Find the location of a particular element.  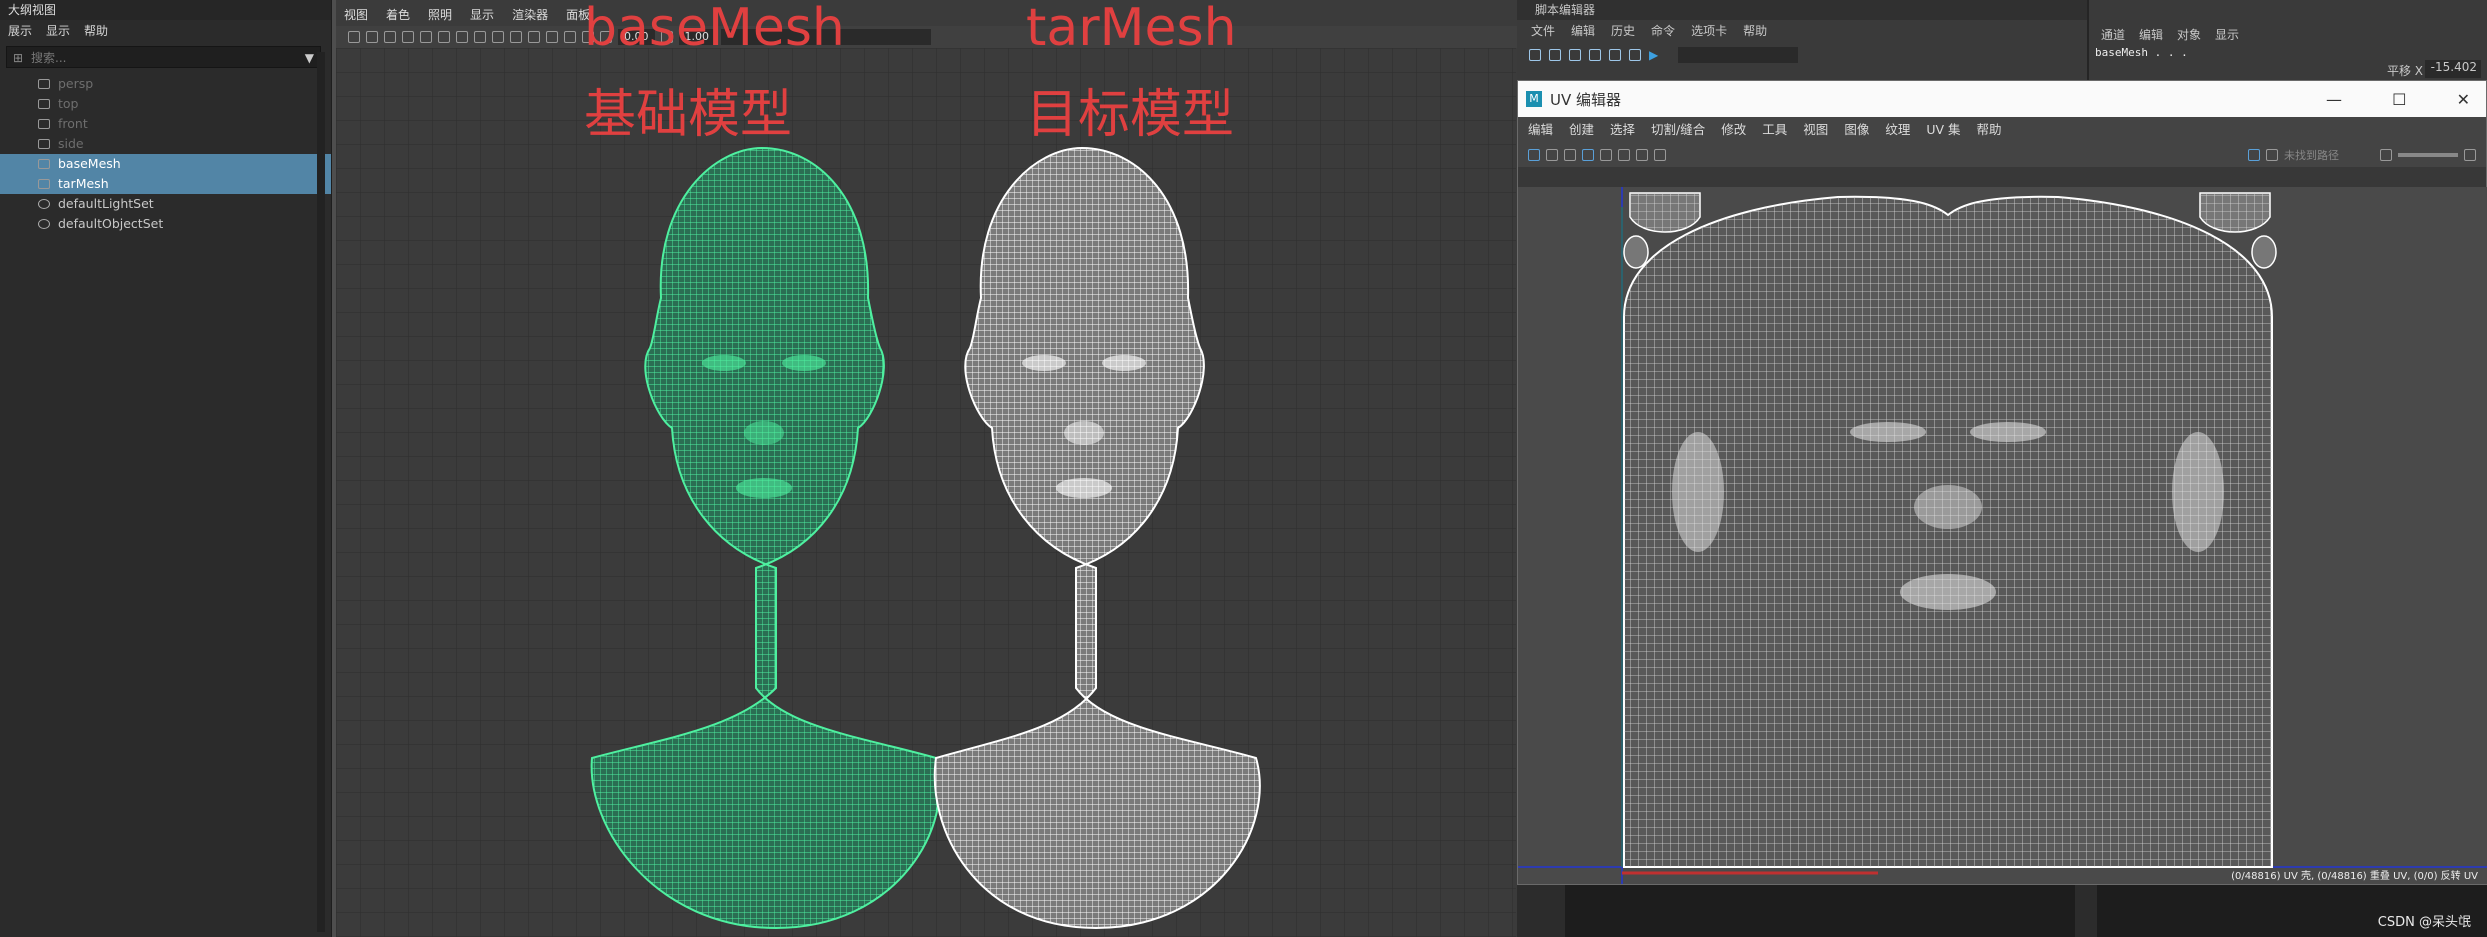

hud-icon is located at coordinates (570, 37).